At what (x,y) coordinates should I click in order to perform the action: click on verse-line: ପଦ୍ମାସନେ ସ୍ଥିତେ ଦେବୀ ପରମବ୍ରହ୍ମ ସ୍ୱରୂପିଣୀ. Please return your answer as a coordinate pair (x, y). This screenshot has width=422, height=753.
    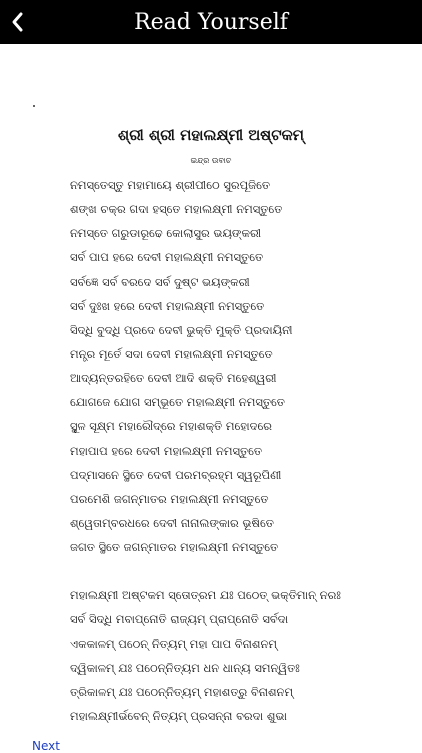
    Looking at the image, I should click on (176, 474).